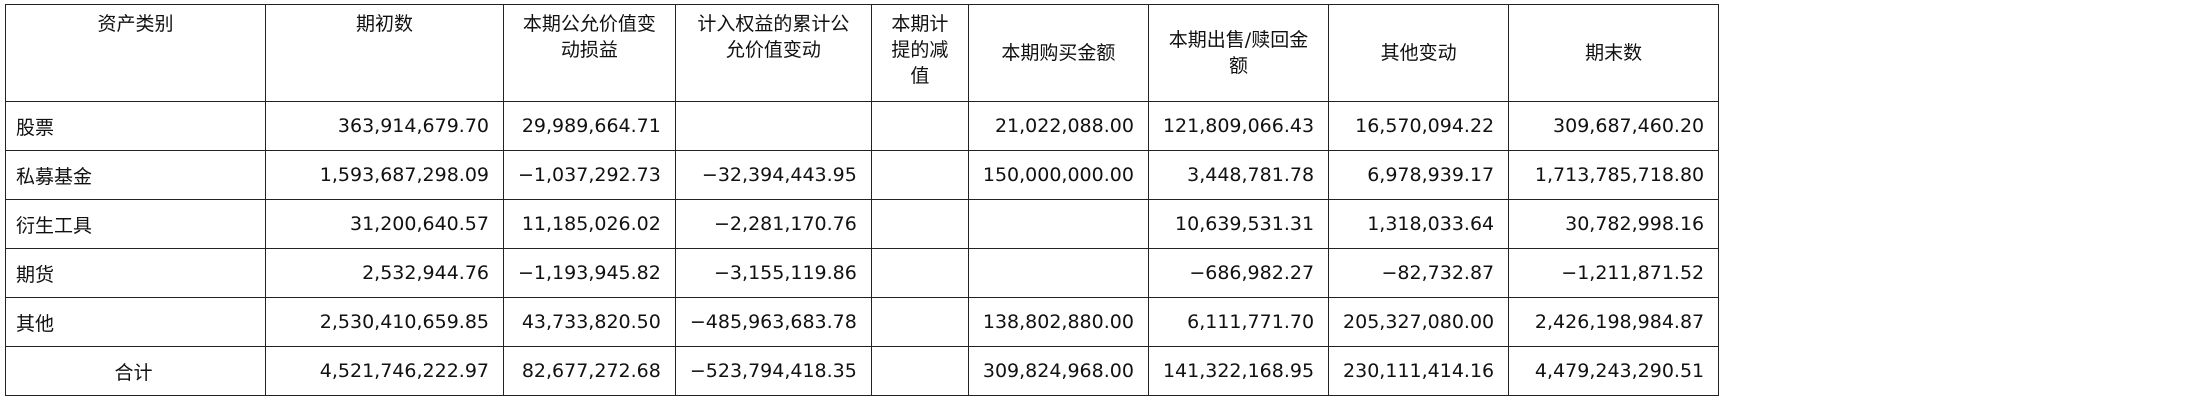  What do you see at coordinates (135, 126) in the screenshot?
I see `row-category: 股票` at bounding box center [135, 126].